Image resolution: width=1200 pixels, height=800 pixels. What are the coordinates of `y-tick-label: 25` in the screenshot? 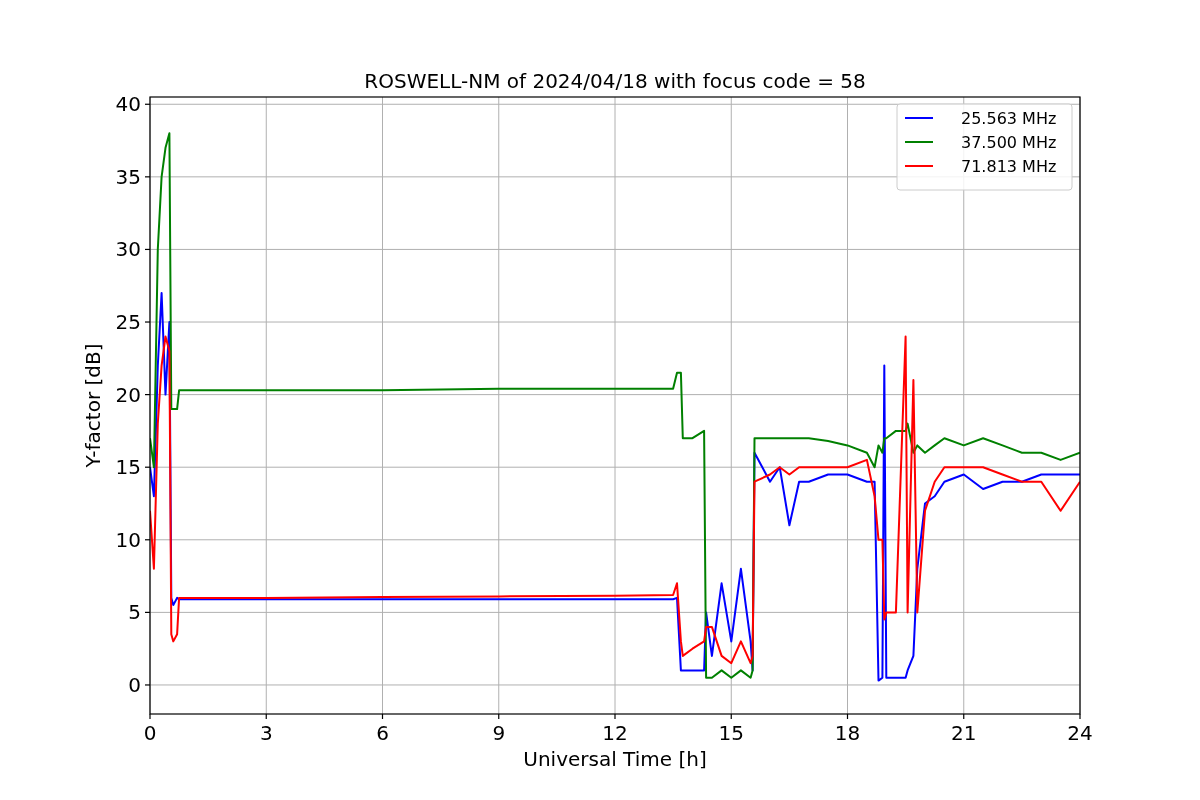 It's located at (128, 322).